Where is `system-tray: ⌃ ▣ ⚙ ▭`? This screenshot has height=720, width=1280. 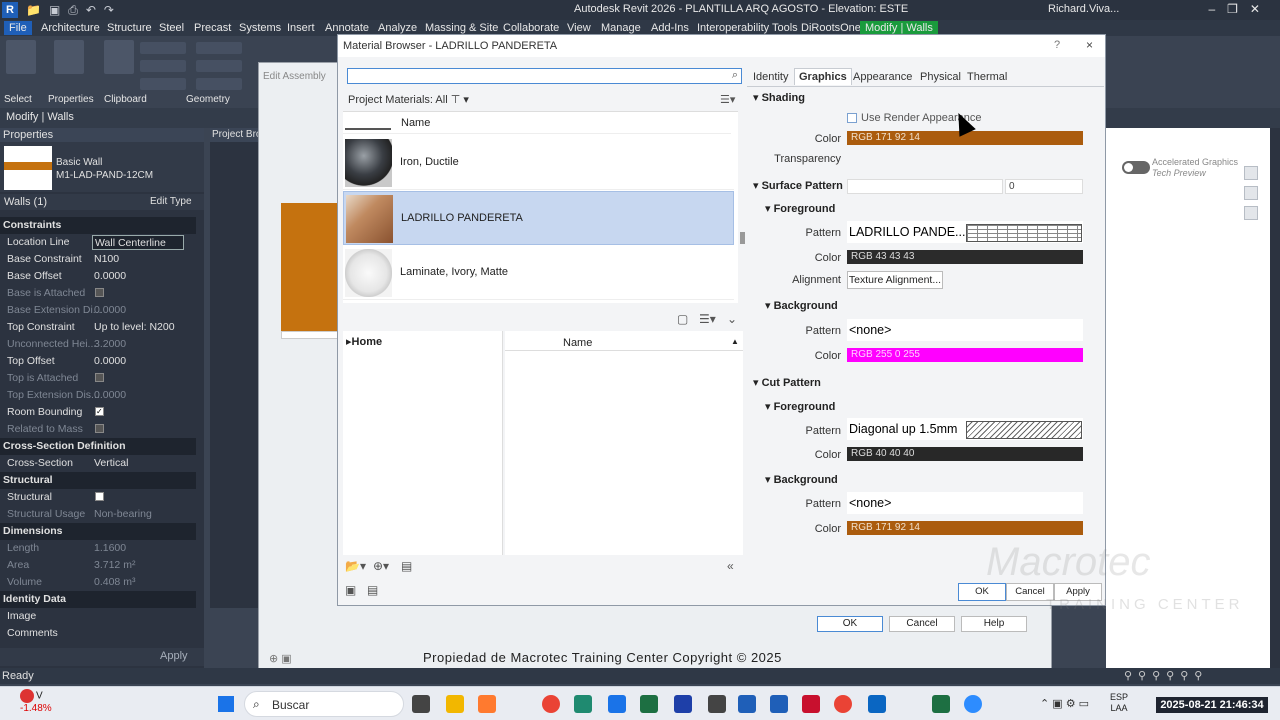 system-tray: ⌃ ▣ ⚙ ▭ is located at coordinates (1064, 703).